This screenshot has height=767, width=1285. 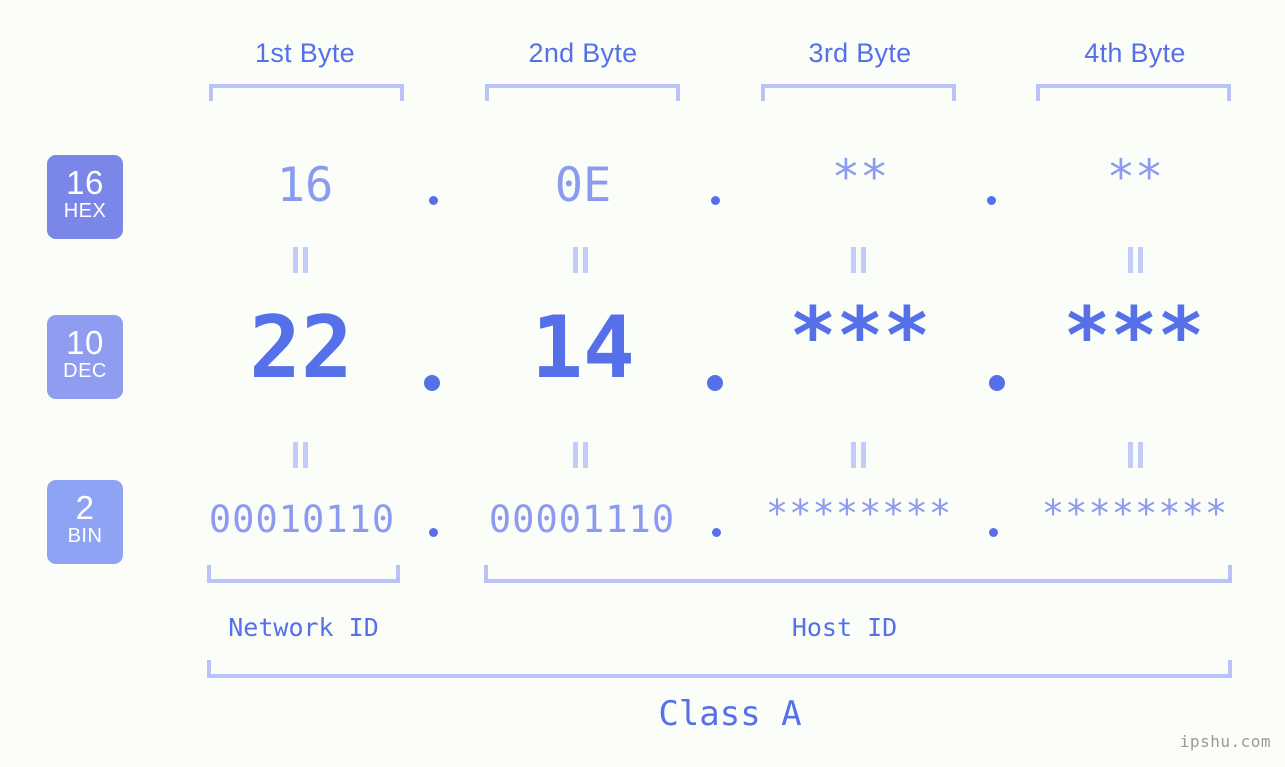 What do you see at coordinates (859, 513) in the screenshot?
I see `bin-byte-3: ********` at bounding box center [859, 513].